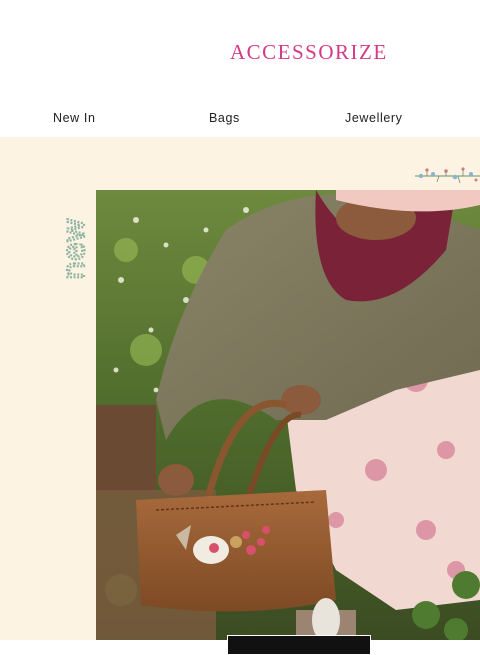 The image size is (480, 655). I want to click on nav-item-jewellery: Jewellery, so click(374, 118).